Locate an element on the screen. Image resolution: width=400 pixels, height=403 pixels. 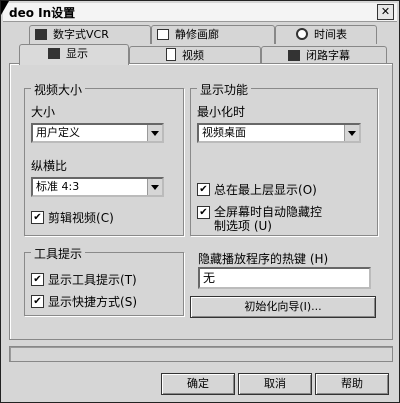
display-icon is located at coordinates (54, 53).